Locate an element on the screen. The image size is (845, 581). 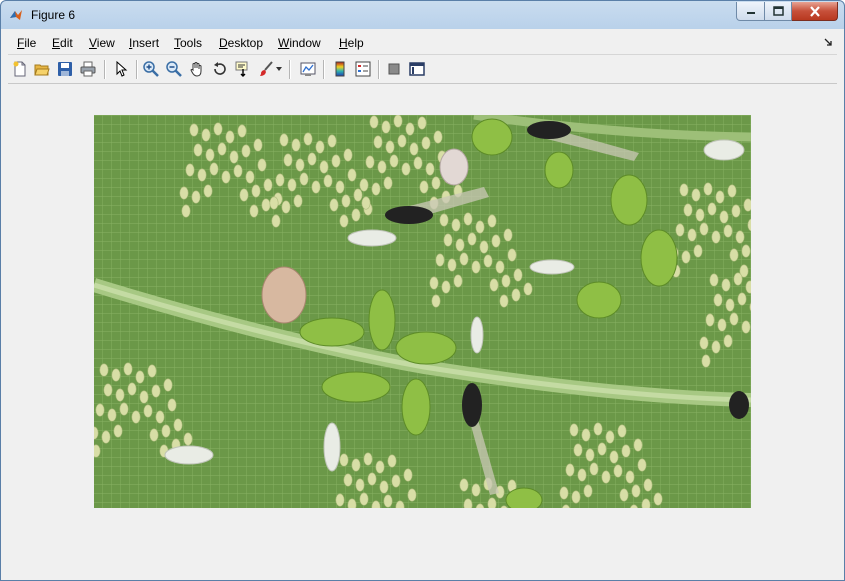
brush-icon is located at coordinates (266, 68).